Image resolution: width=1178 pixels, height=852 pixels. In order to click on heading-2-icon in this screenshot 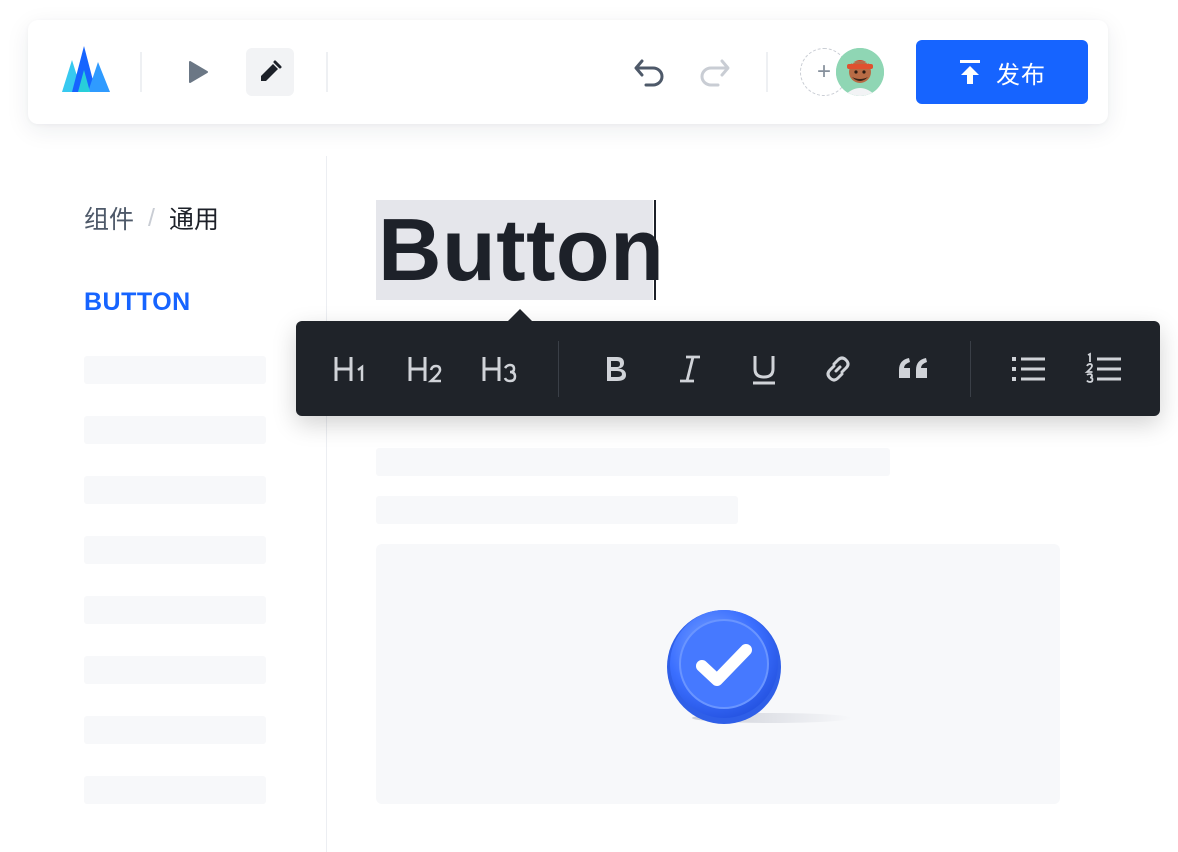, I will do `click(425, 370)`.